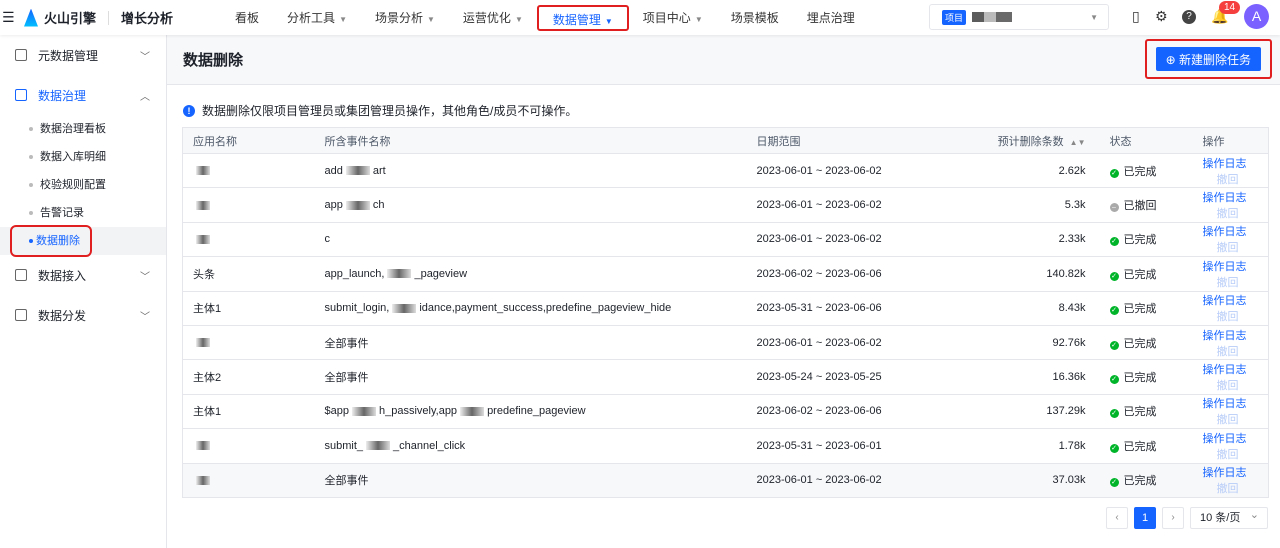 This screenshot has height=548, width=1280. What do you see at coordinates (98, 17) in the screenshot?
I see `logo: 火山引擎 增长分析` at bounding box center [98, 17].